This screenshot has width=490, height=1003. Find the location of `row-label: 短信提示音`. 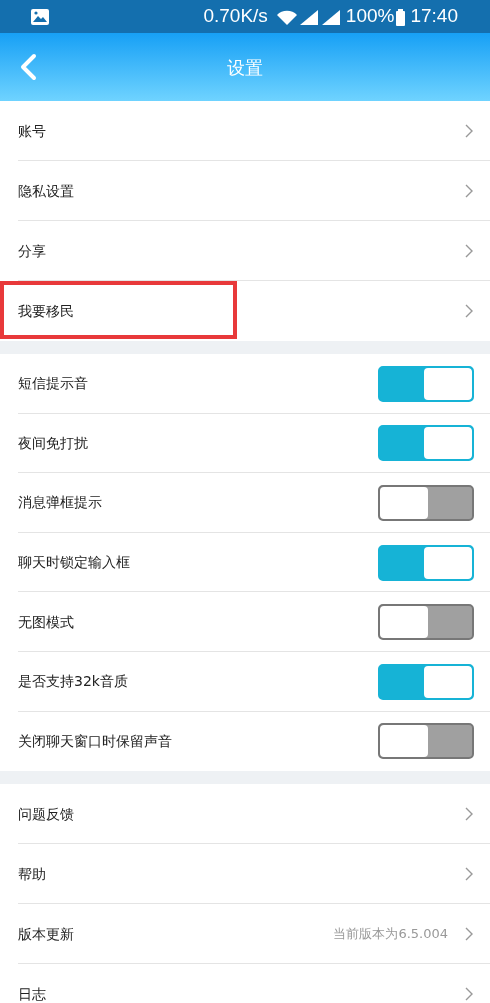

row-label: 短信提示音 is located at coordinates (53, 384).